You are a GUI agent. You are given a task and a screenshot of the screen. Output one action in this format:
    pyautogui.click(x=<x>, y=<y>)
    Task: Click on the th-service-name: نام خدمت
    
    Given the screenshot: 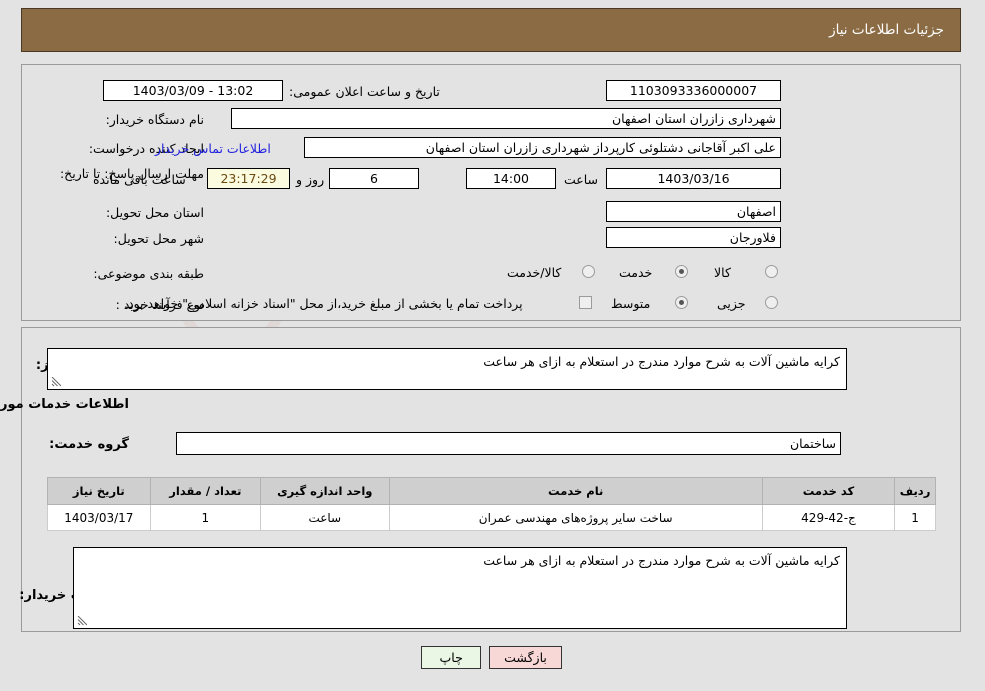 What is the action you would take?
    pyautogui.click(x=576, y=491)
    